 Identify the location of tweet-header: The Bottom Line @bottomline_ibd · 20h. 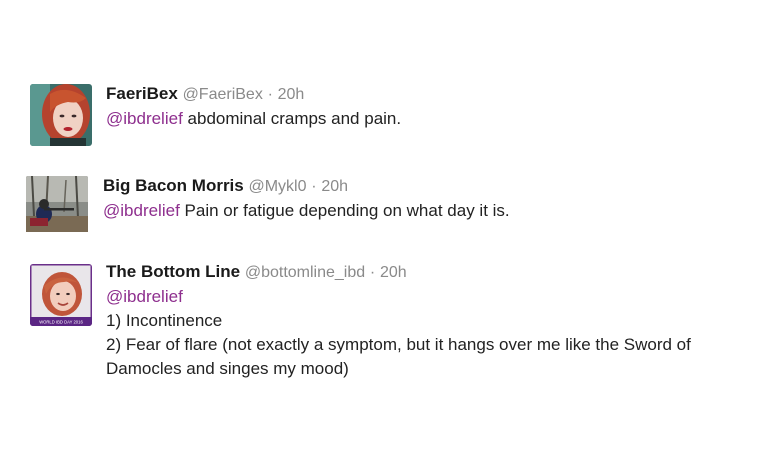
(398, 272).